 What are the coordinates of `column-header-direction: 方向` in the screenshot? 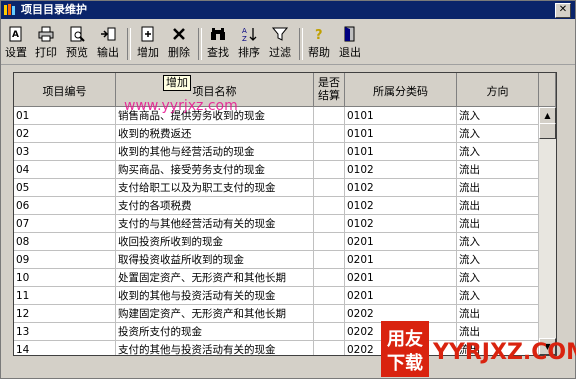 It's located at (498, 90).